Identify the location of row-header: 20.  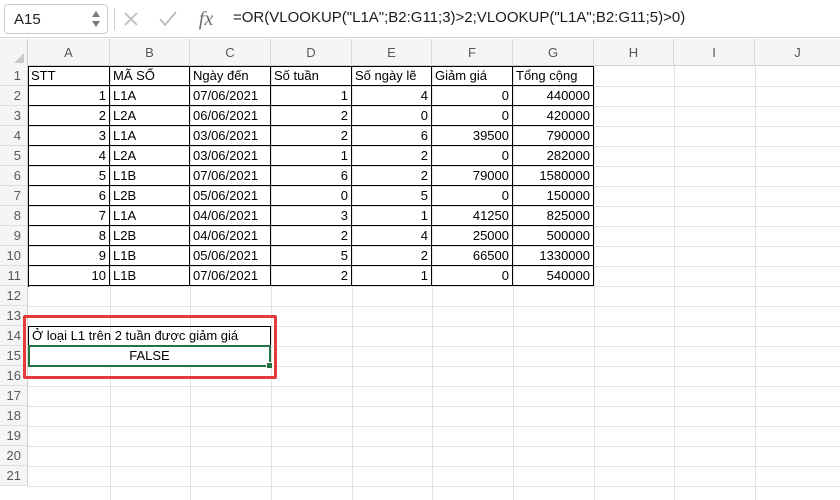
(14, 456).